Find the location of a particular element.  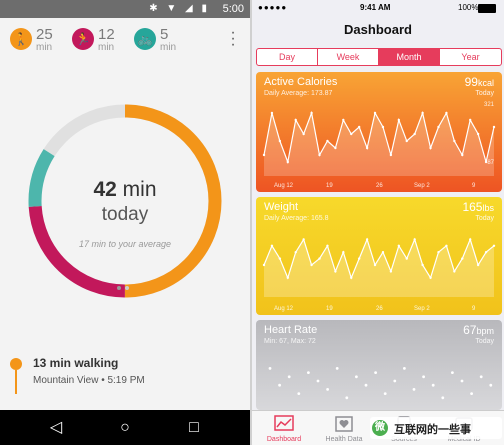

calories-area is located at coordinates (379, 144).